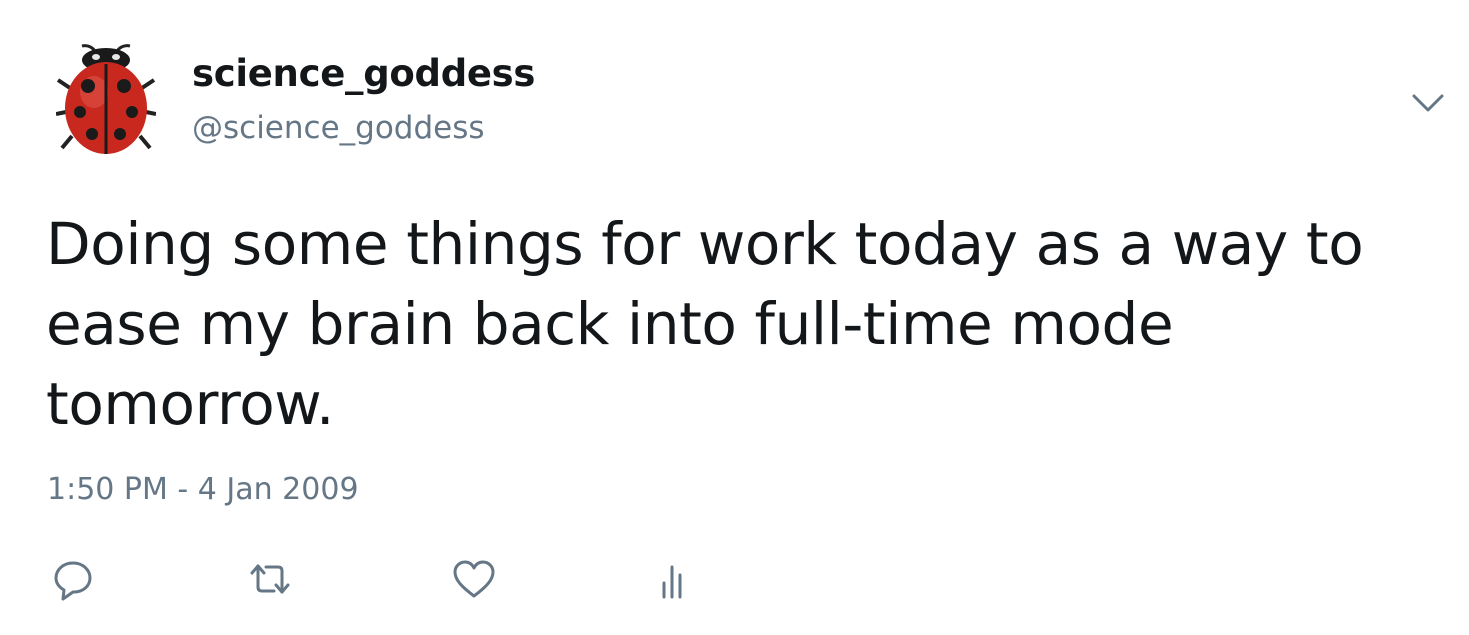 Image resolution: width=1469 pixels, height=635 pixels. I want to click on reply-icon, so click(73, 579).